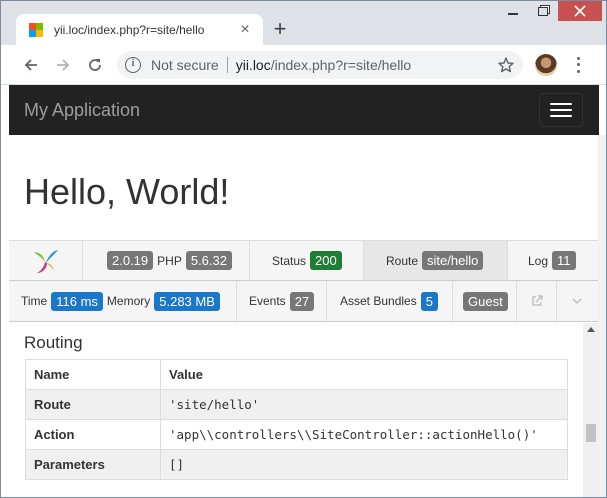 This screenshot has height=498, width=607. What do you see at coordinates (538, 260) in the screenshot?
I see `log-label: Log` at bounding box center [538, 260].